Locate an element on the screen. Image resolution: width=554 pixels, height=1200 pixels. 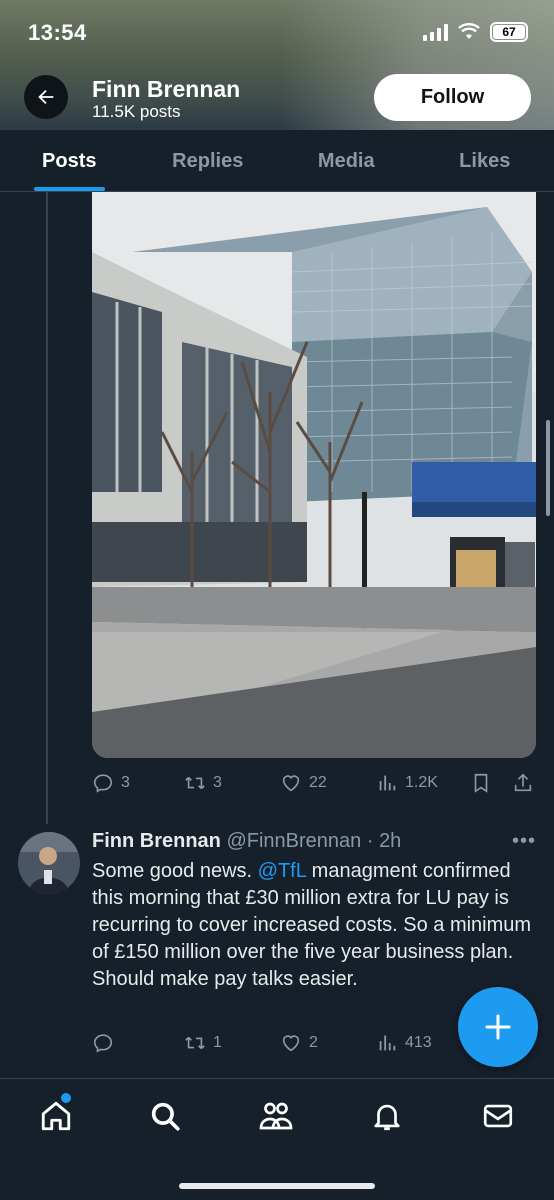
status-icons: 67 is located at coordinates (475, 32).